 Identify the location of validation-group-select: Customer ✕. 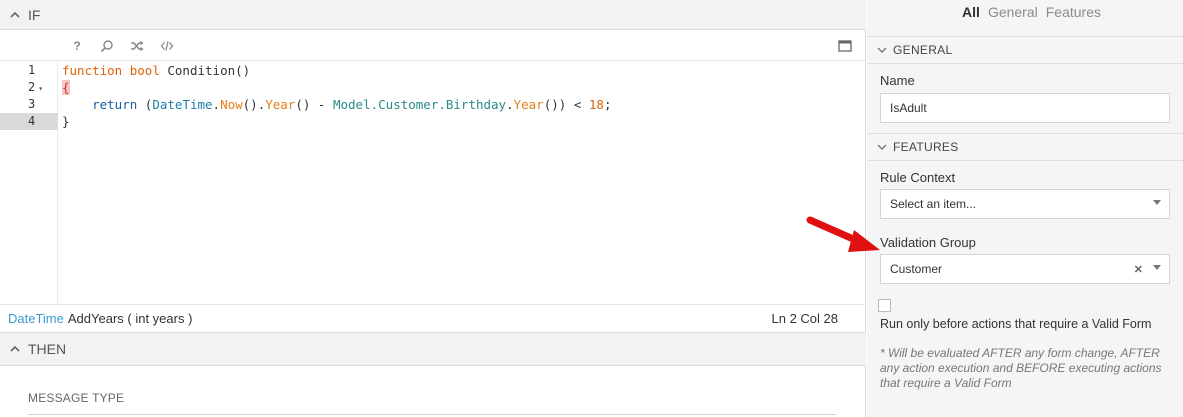
(1025, 269).